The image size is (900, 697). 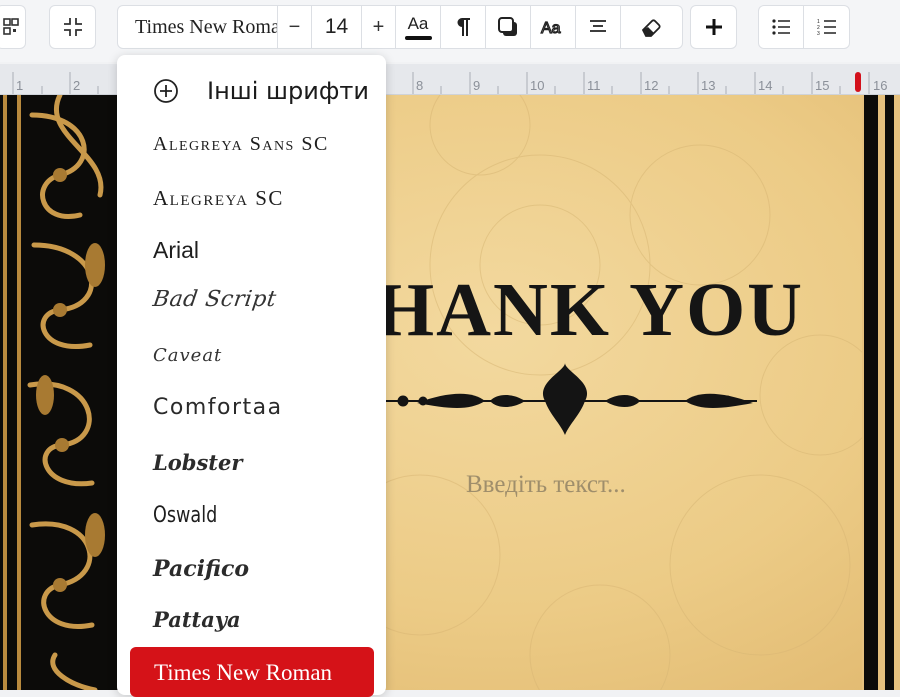 What do you see at coordinates (176, 250) in the screenshot?
I see `font-option-arial: Arial` at bounding box center [176, 250].